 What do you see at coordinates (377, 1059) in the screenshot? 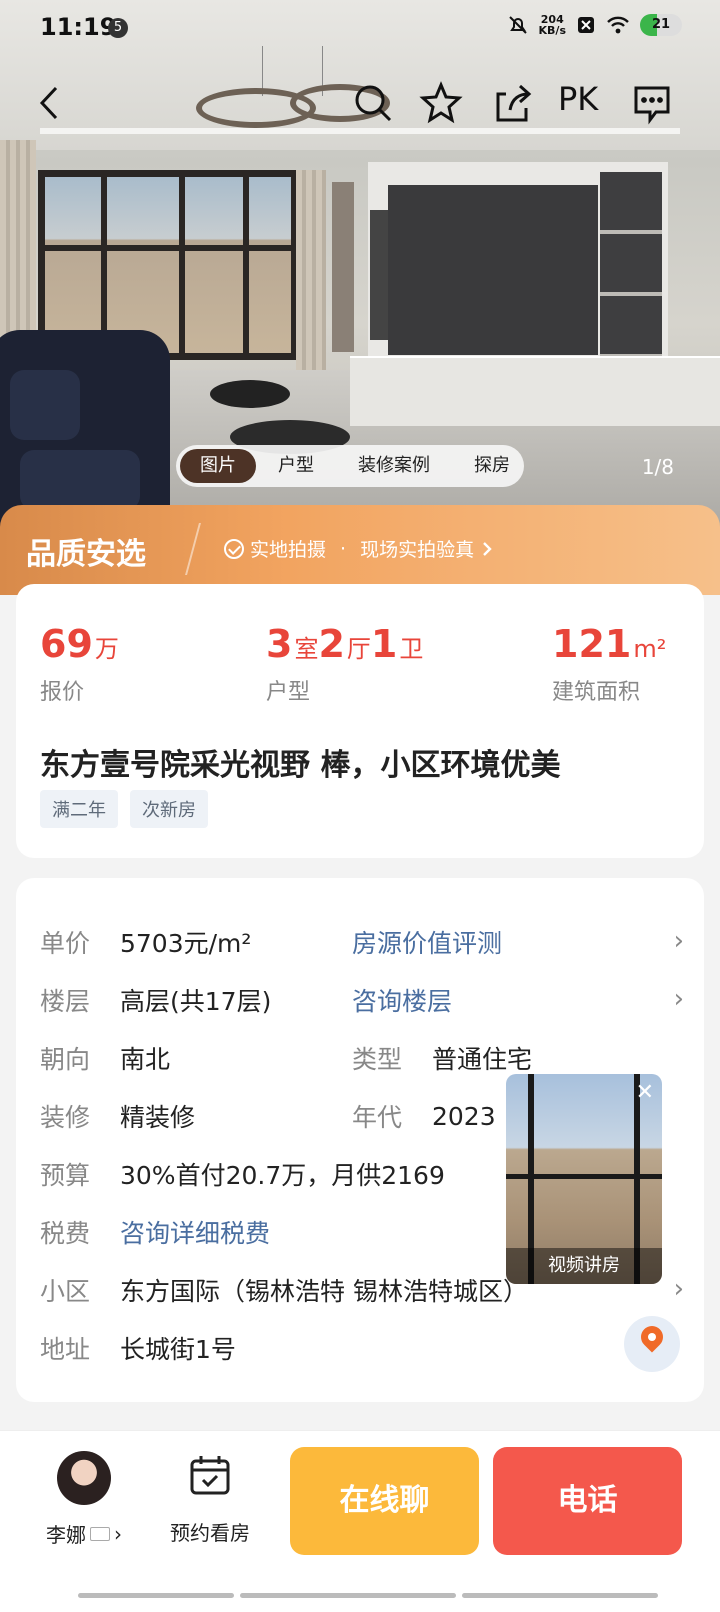
I see `detail-key: 类型` at bounding box center [377, 1059].